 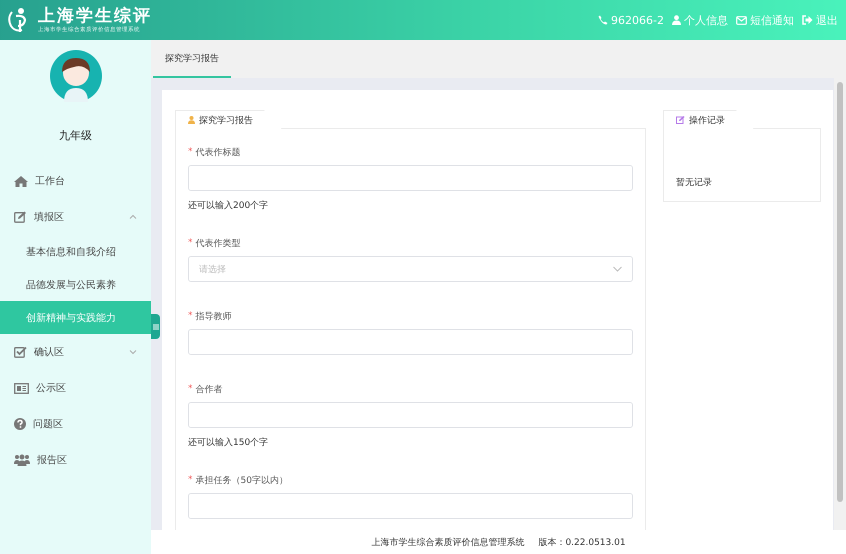 I want to click on char-count-hint: 还可以输入150个字, so click(x=229, y=443).